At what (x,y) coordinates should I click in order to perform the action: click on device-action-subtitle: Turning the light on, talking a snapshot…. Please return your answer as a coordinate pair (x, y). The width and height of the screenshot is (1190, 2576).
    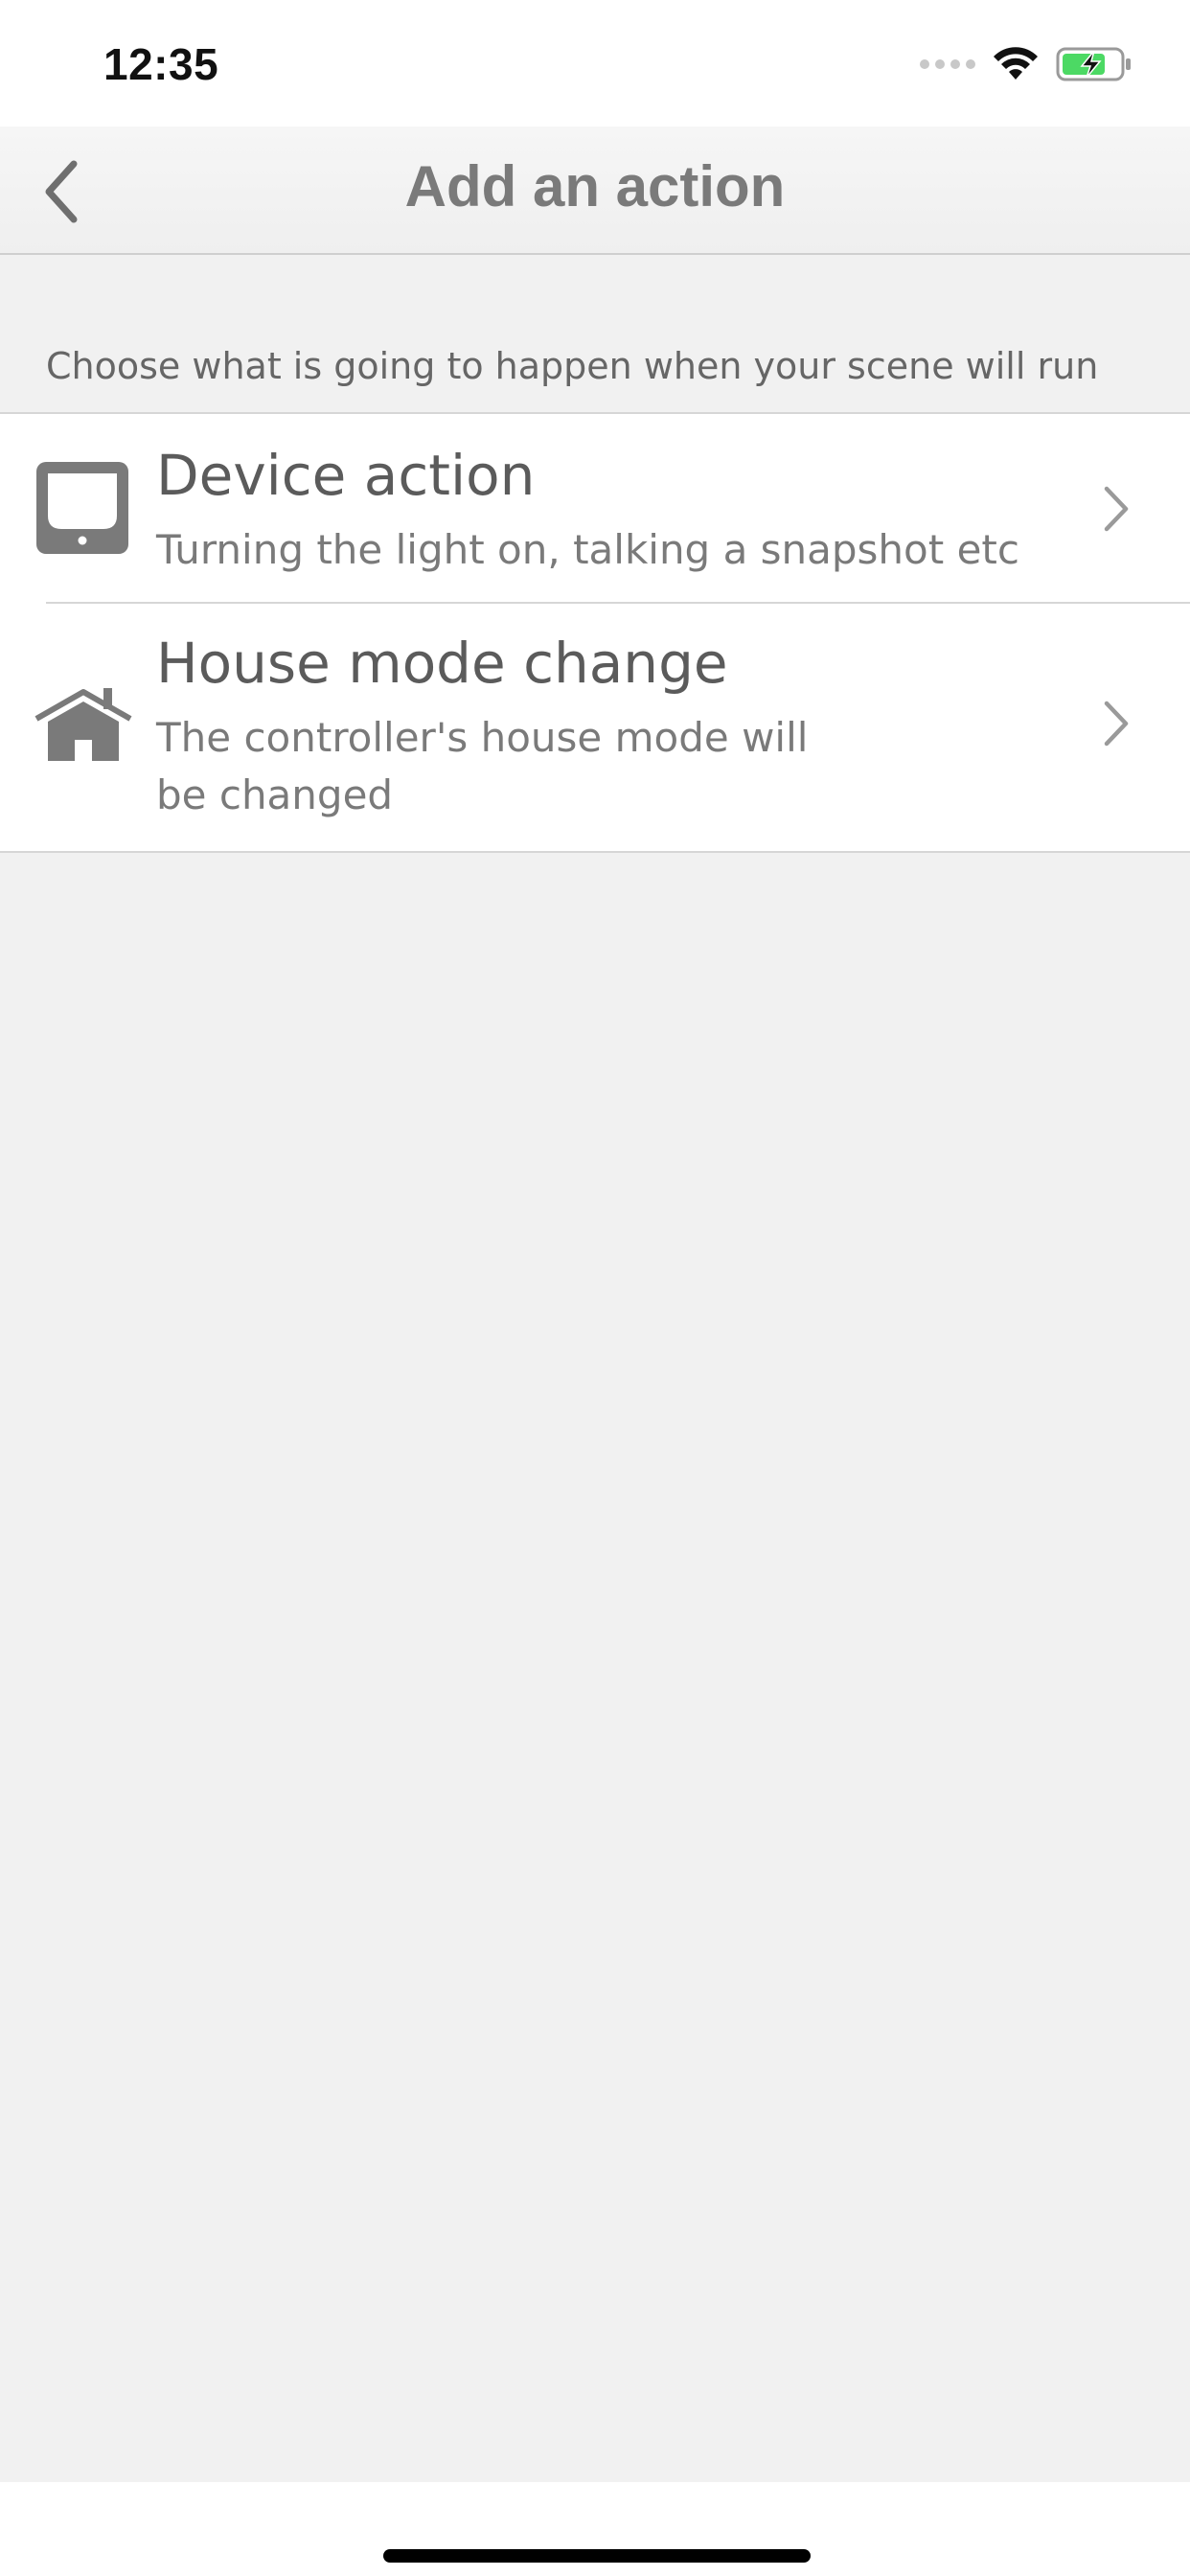
    Looking at the image, I should click on (588, 549).